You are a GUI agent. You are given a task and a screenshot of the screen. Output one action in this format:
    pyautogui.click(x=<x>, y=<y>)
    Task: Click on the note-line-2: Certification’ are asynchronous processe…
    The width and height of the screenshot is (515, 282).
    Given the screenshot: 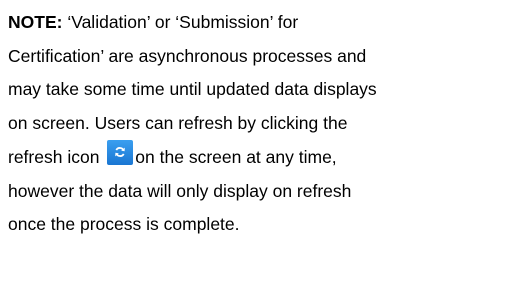 What is the action you would take?
    pyautogui.click(x=187, y=55)
    